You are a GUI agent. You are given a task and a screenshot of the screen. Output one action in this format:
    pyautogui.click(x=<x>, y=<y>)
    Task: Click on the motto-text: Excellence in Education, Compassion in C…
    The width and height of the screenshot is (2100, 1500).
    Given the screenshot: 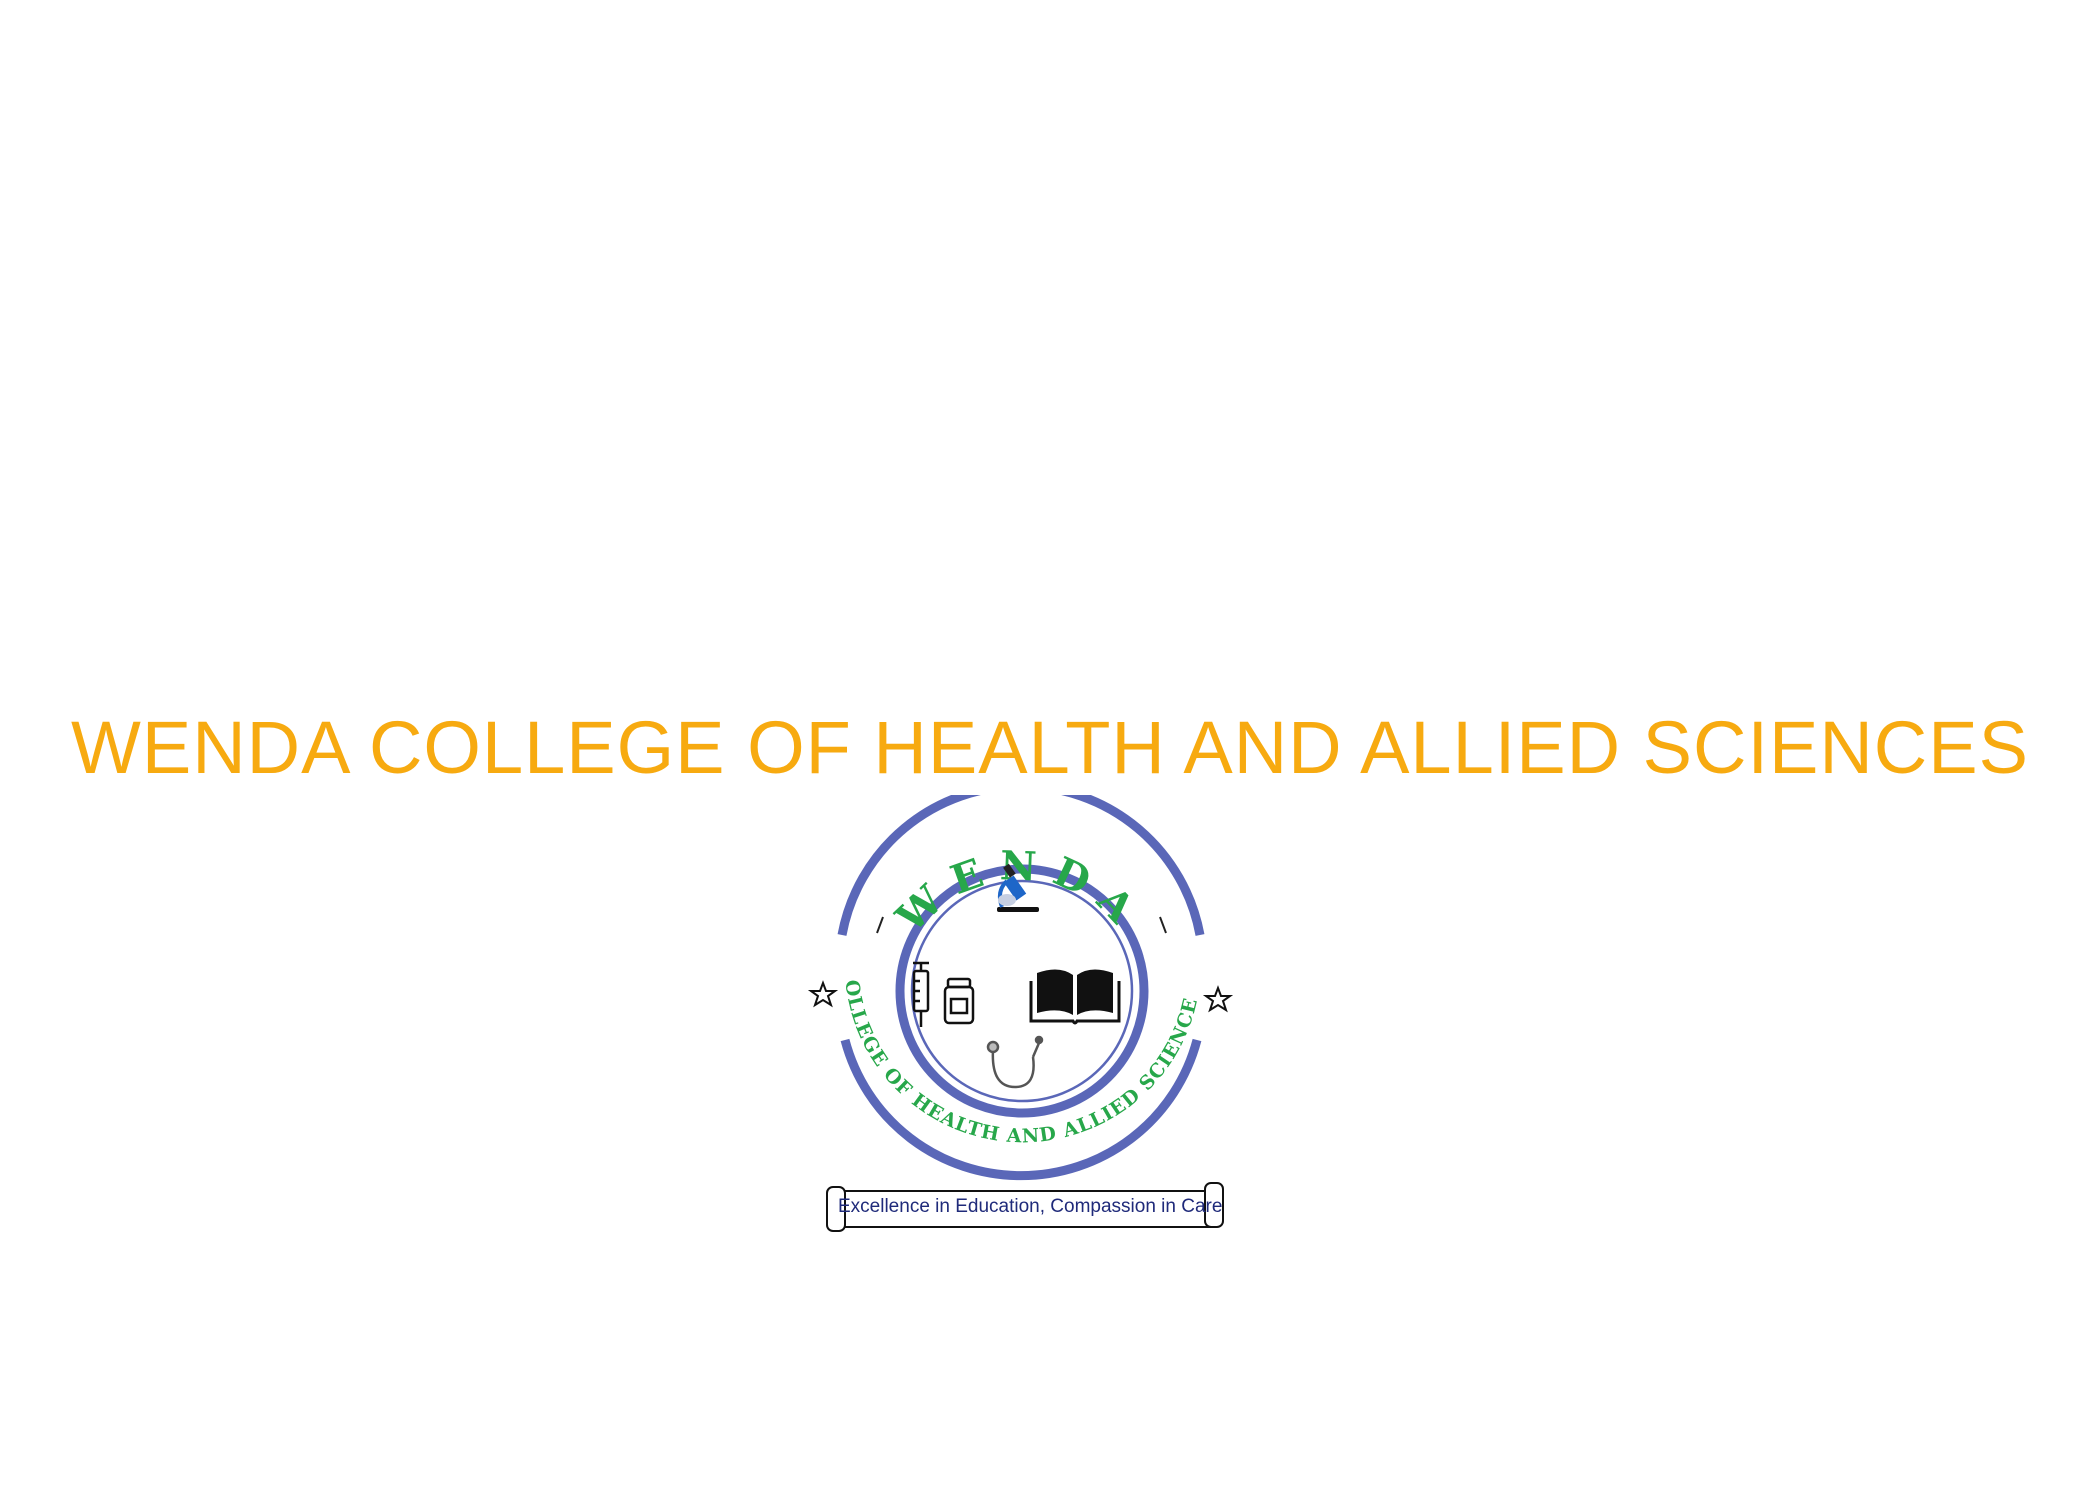 What is the action you would take?
    pyautogui.click(x=1030, y=1206)
    